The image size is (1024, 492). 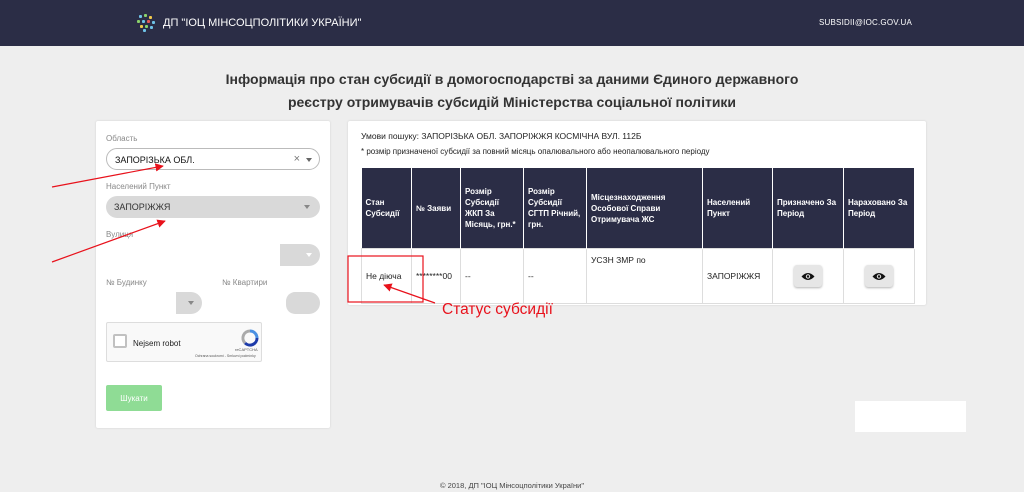 I want to click on annotation-arrow-status, so click(x=409, y=293).